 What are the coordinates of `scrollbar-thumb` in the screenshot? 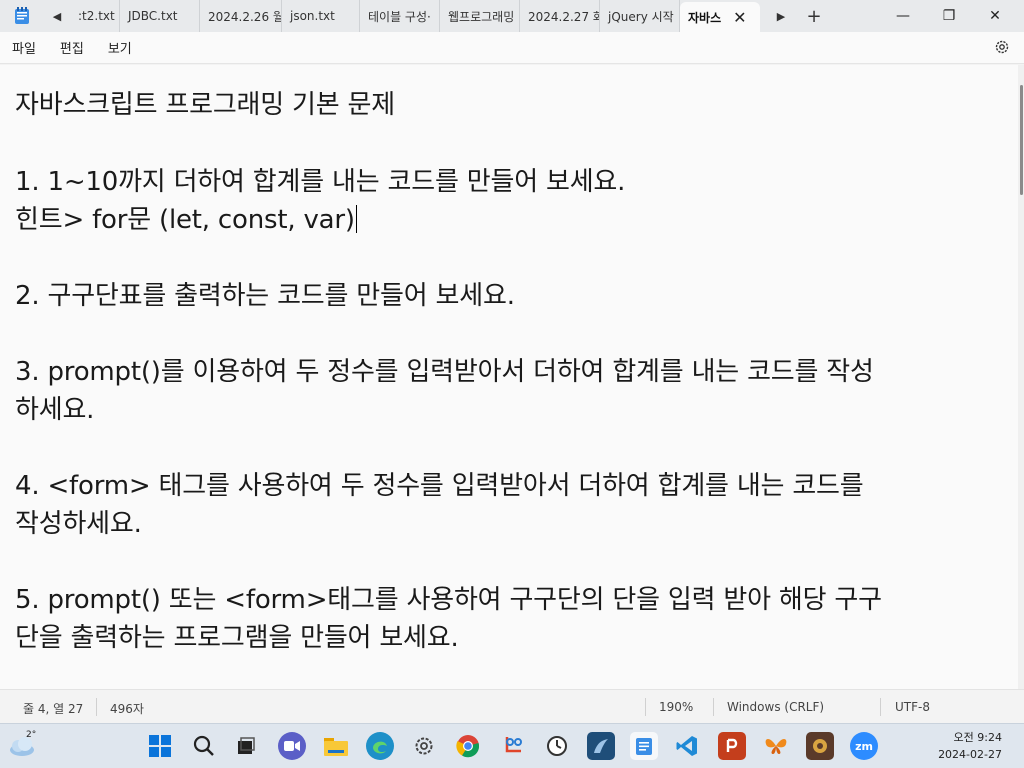 It's located at (1021, 140).